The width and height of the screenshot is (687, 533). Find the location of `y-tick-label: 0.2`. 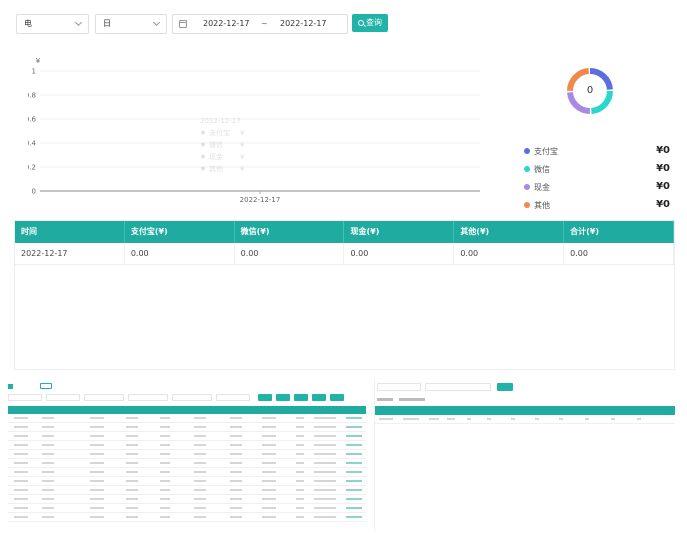

y-tick-label: 0.2 is located at coordinates (32, 168).